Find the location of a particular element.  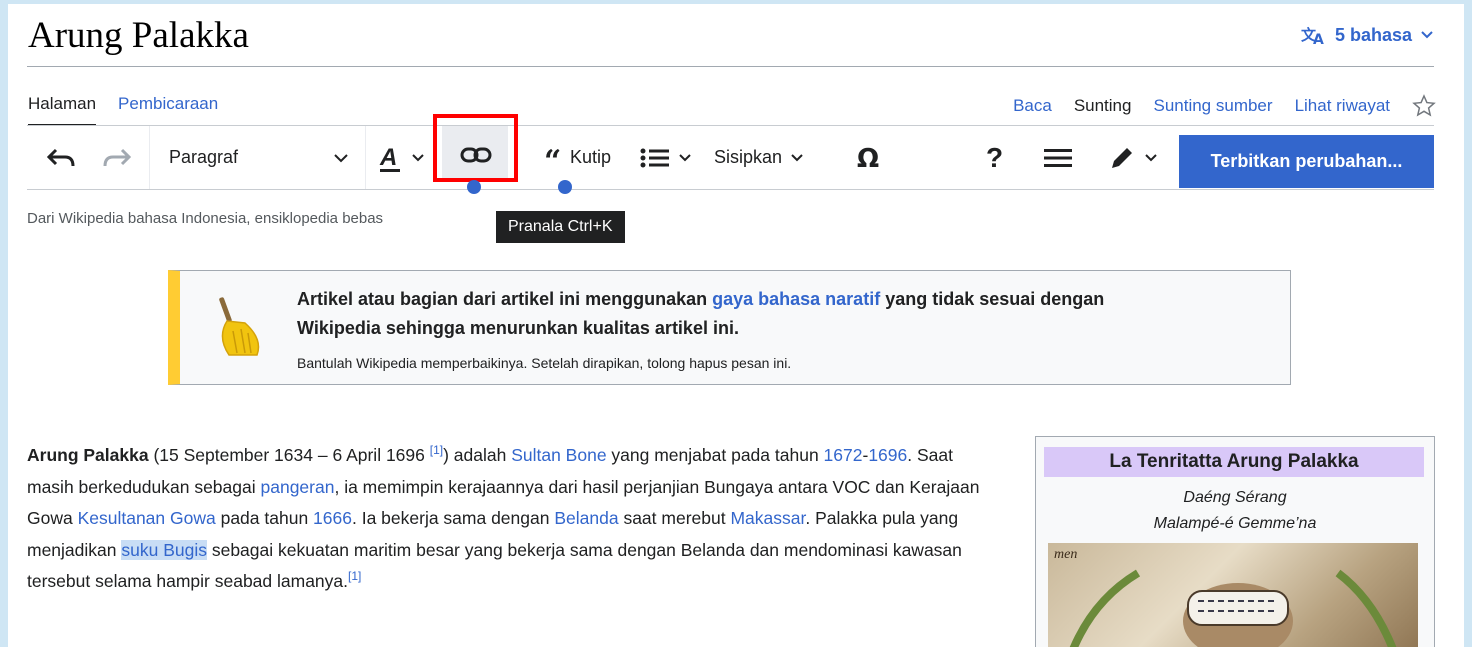

menu-icon is located at coordinates (1058, 157).